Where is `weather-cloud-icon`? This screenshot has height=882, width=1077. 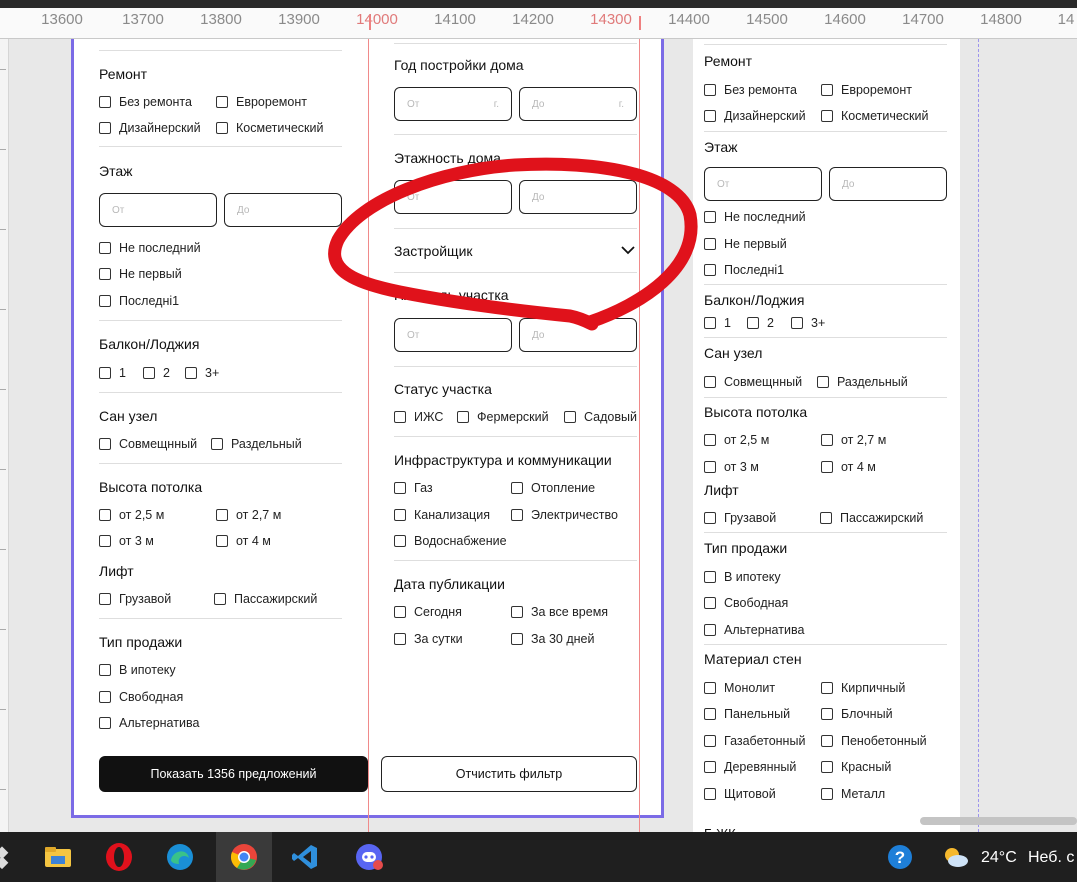
weather-cloud-icon is located at coordinates (956, 857).